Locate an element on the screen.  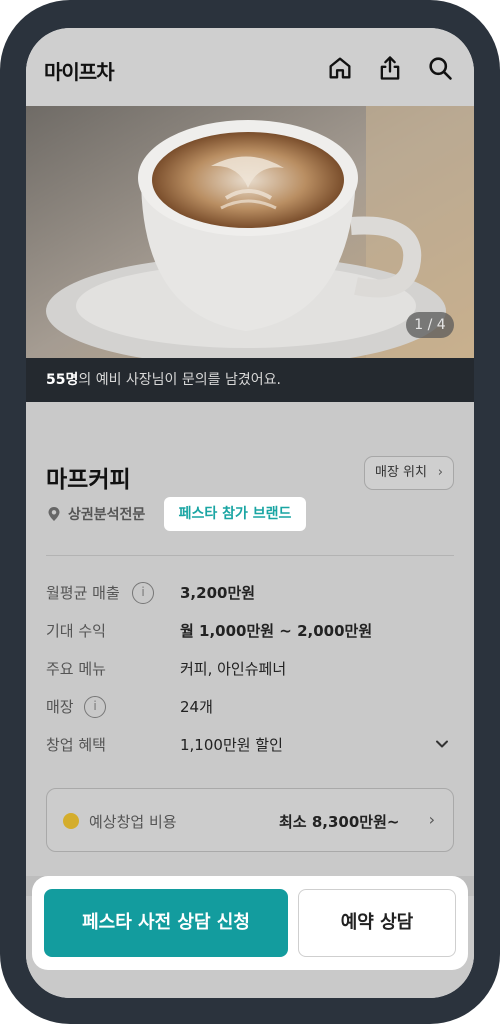
store-name: 마프커피 is located at coordinates (88, 480).